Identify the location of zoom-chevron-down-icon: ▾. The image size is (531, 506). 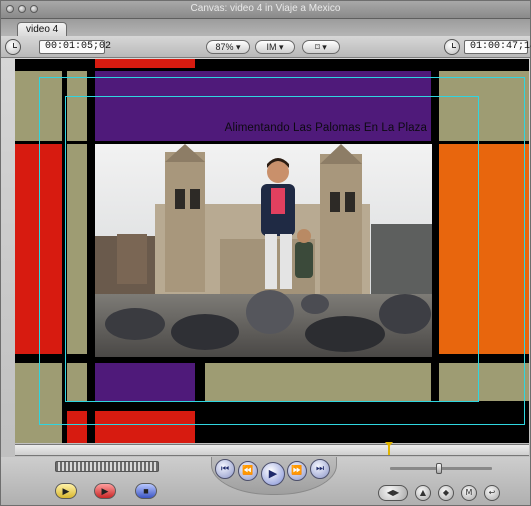
(237, 47).